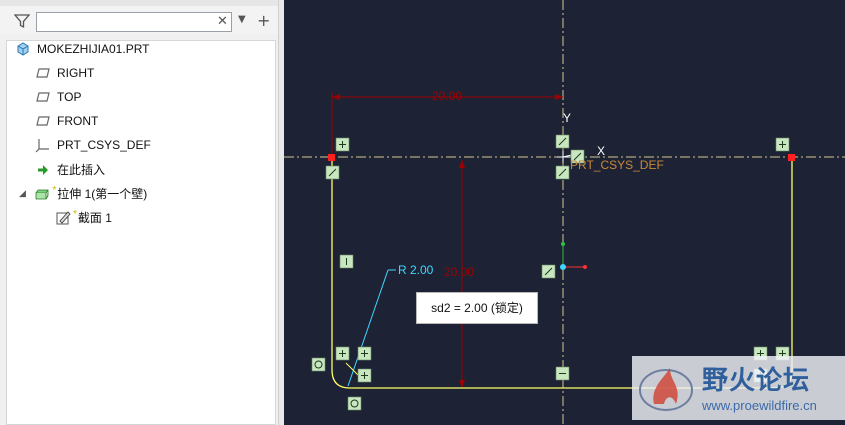 The height and width of the screenshot is (425, 845). What do you see at coordinates (43, 145) in the screenshot?
I see `coordinate-system-icon` at bounding box center [43, 145].